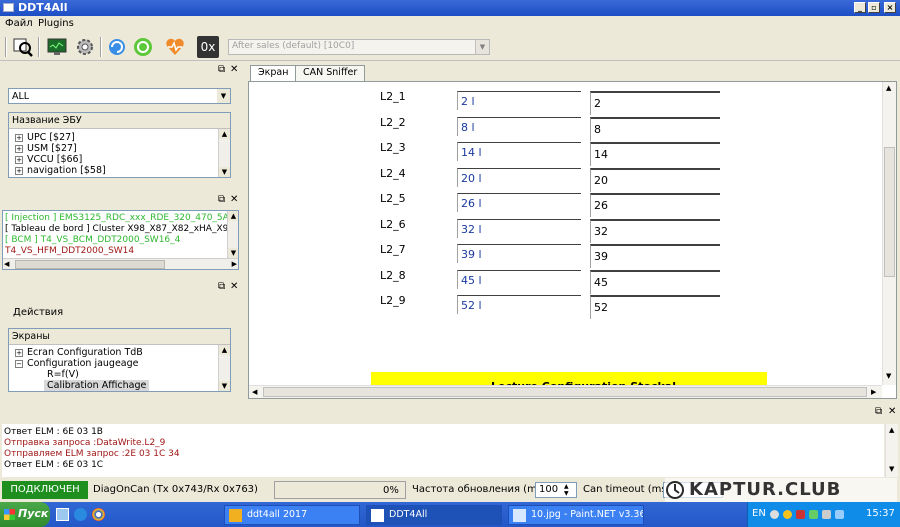 Image resolution: width=900 pixels, height=527 pixels. Describe the element at coordinates (655, 103) in the screenshot. I see `row-value-input: 2` at that location.